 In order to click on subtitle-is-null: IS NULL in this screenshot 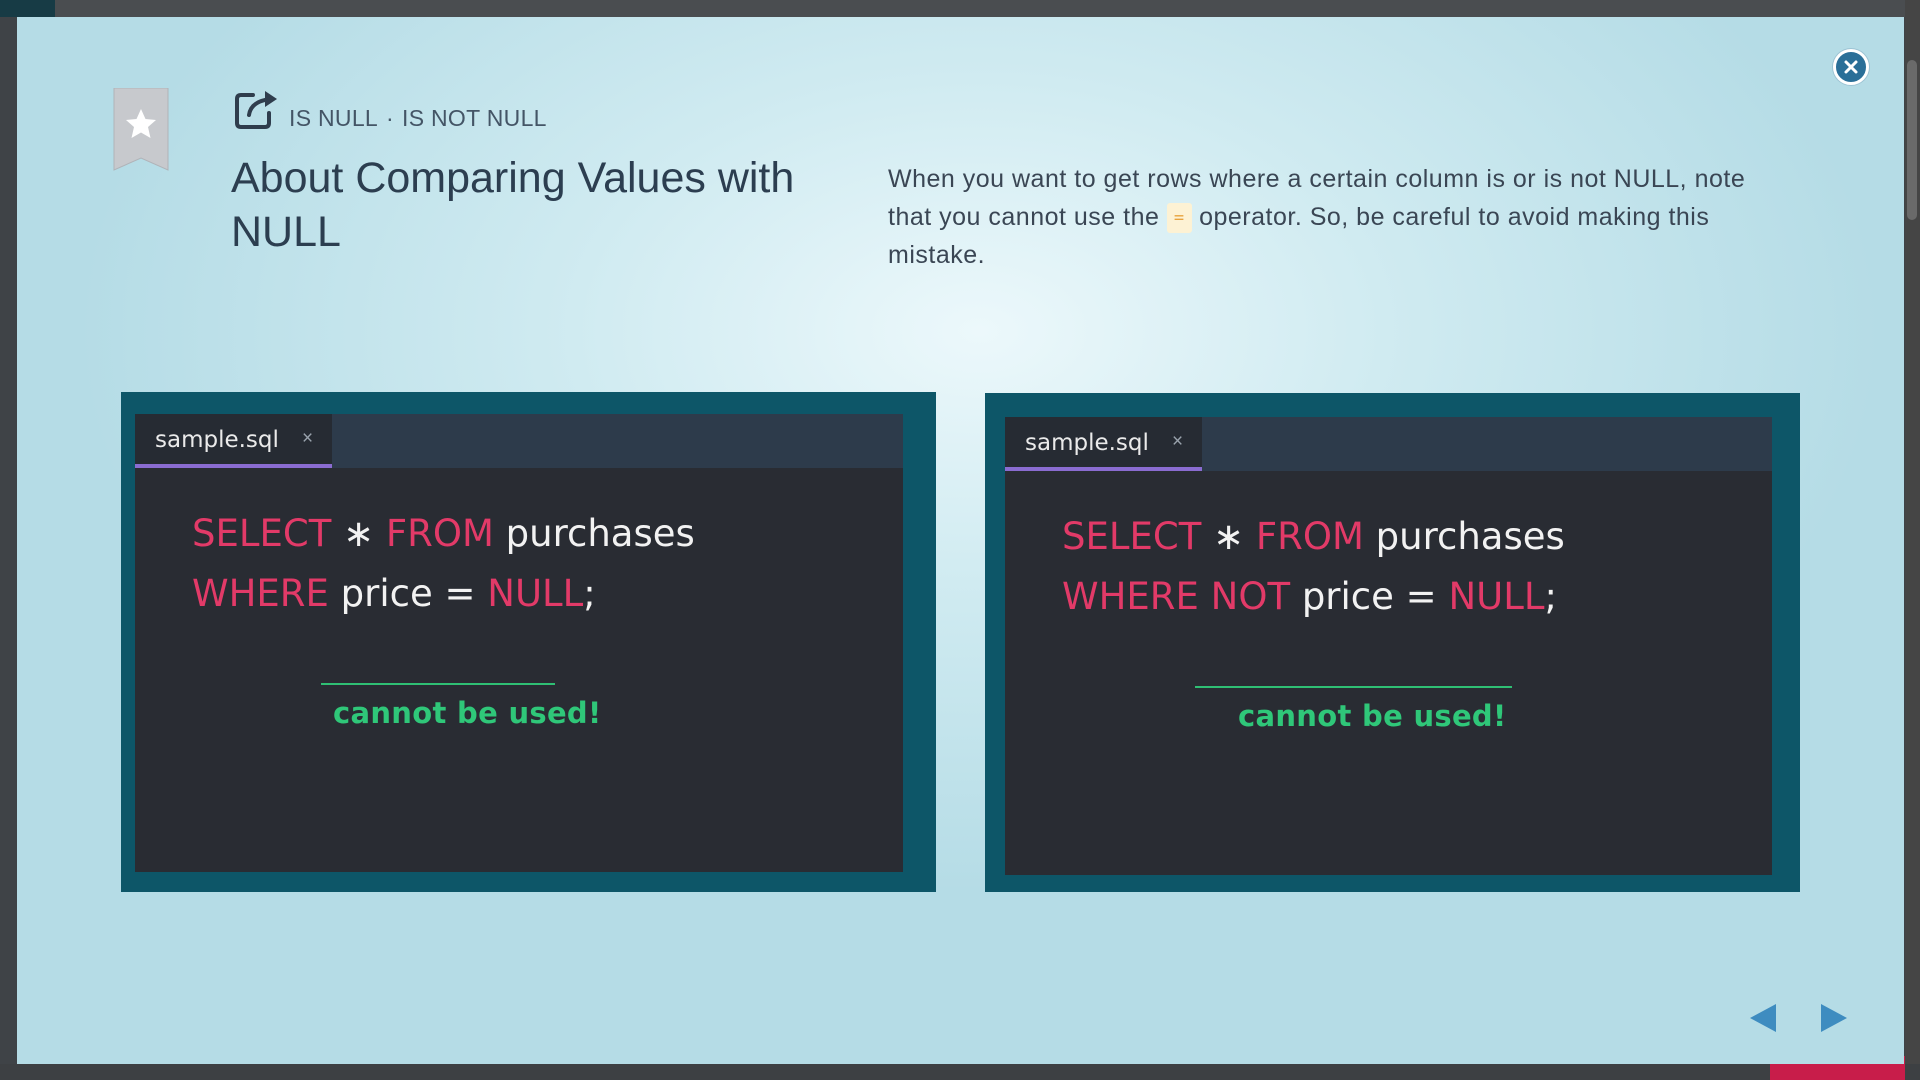, I will do `click(334, 118)`.